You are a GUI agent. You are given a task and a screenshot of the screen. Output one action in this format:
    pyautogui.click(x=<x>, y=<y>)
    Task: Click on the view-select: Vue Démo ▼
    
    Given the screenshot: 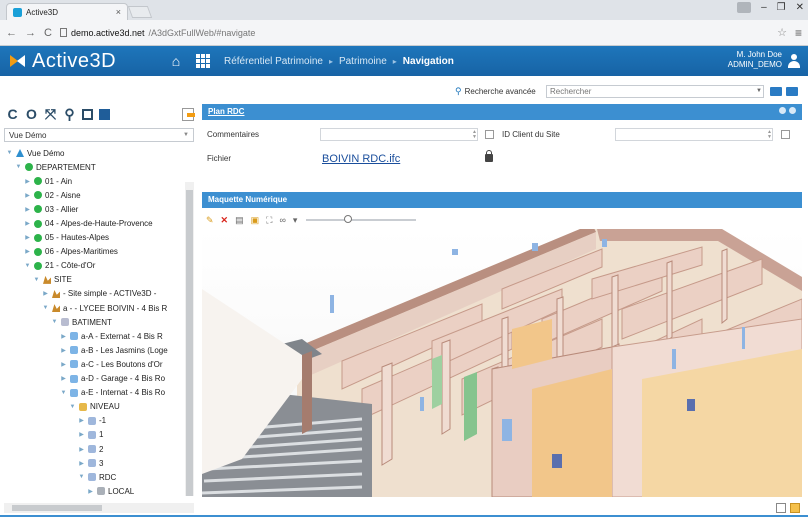 What is the action you would take?
    pyautogui.click(x=99, y=135)
    